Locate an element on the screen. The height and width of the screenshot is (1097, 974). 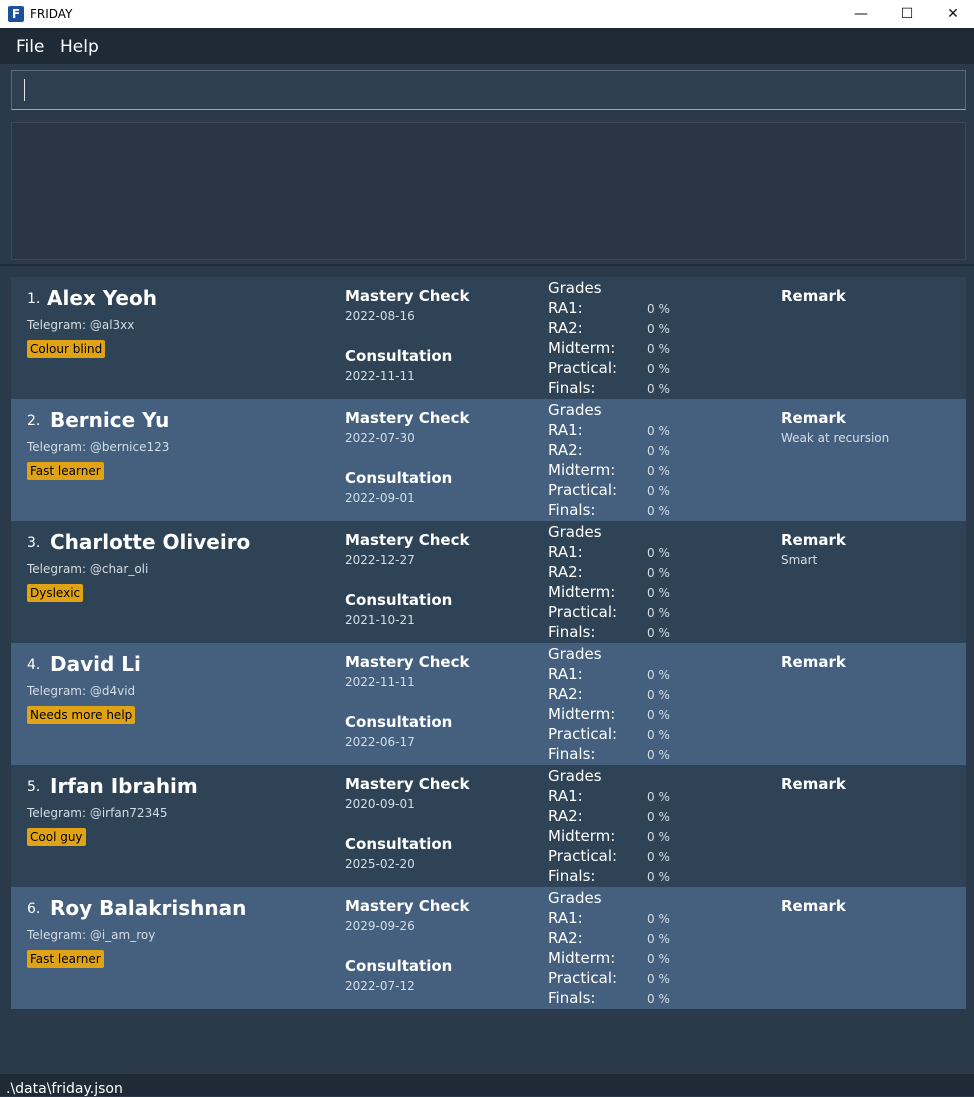
consultation-date: 2022-06-17 is located at coordinates (380, 742).